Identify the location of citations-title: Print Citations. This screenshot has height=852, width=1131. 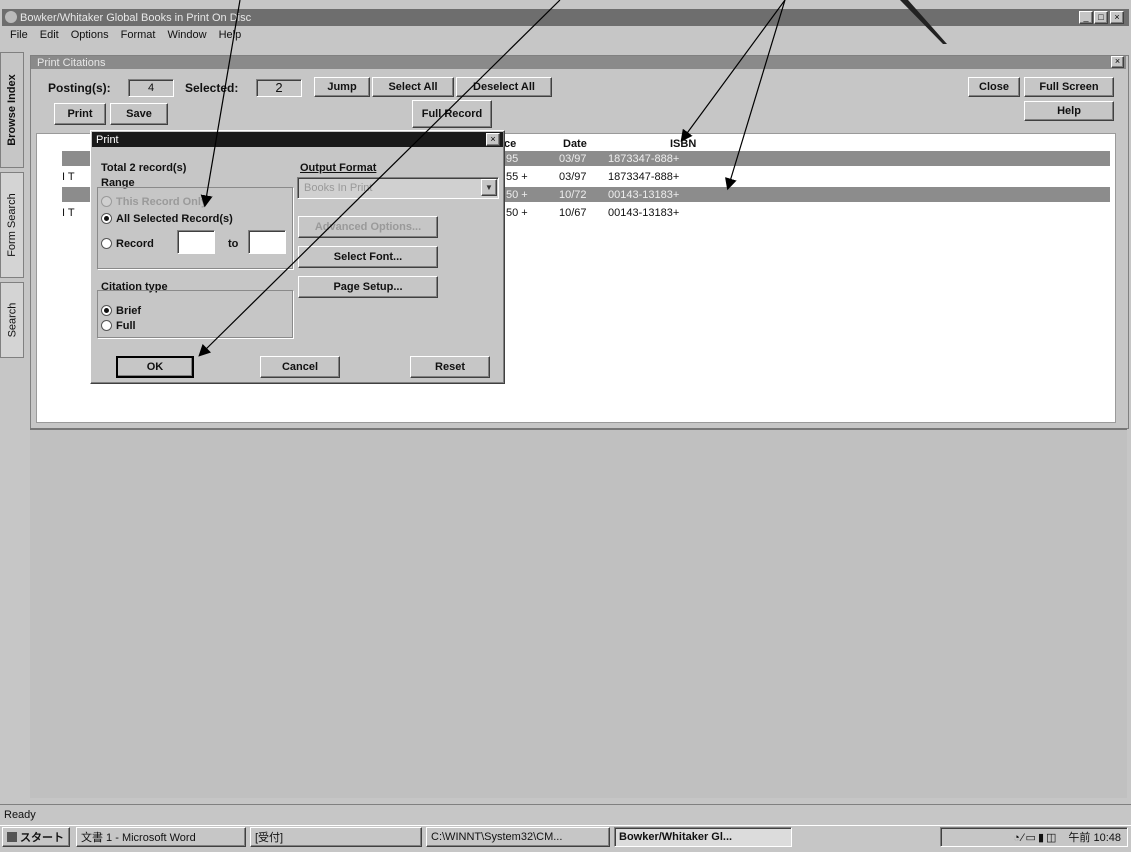
(71, 62).